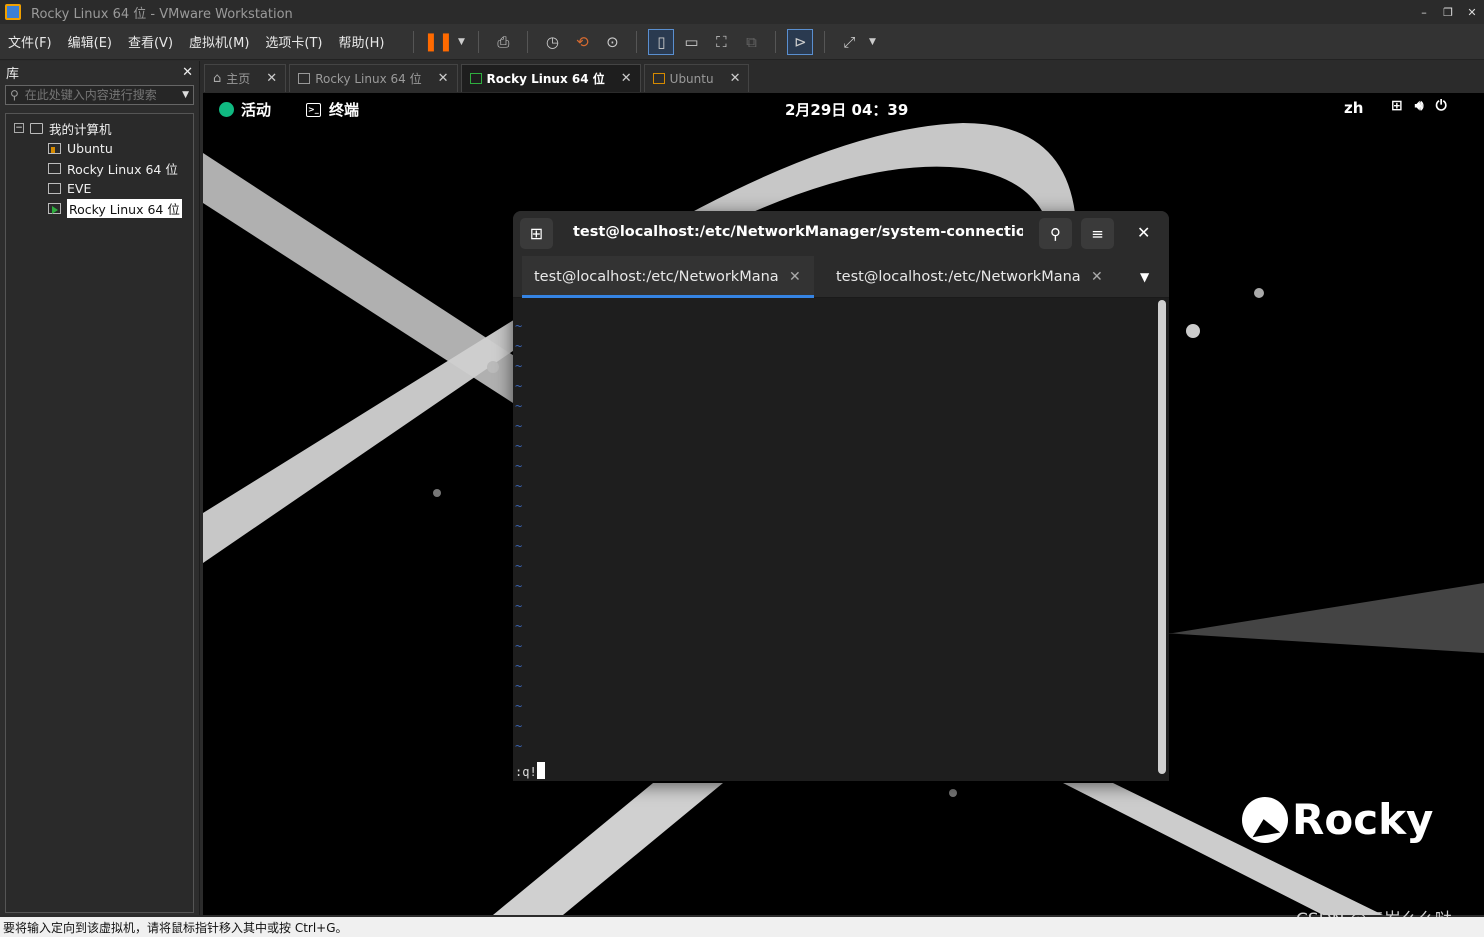 This screenshot has height=937, width=1484. Describe the element at coordinates (970, 277) in the screenshot. I see `terminal-tab-2: test@localhost:/etc/NetworkMana··· ✕` at that location.